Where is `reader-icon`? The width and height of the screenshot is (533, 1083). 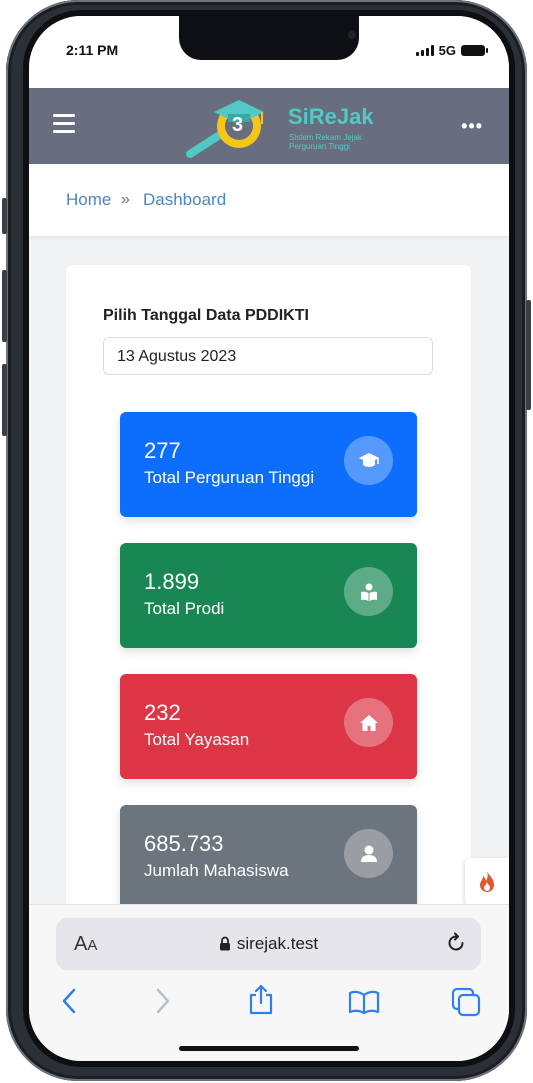
reader-icon is located at coordinates (368, 591).